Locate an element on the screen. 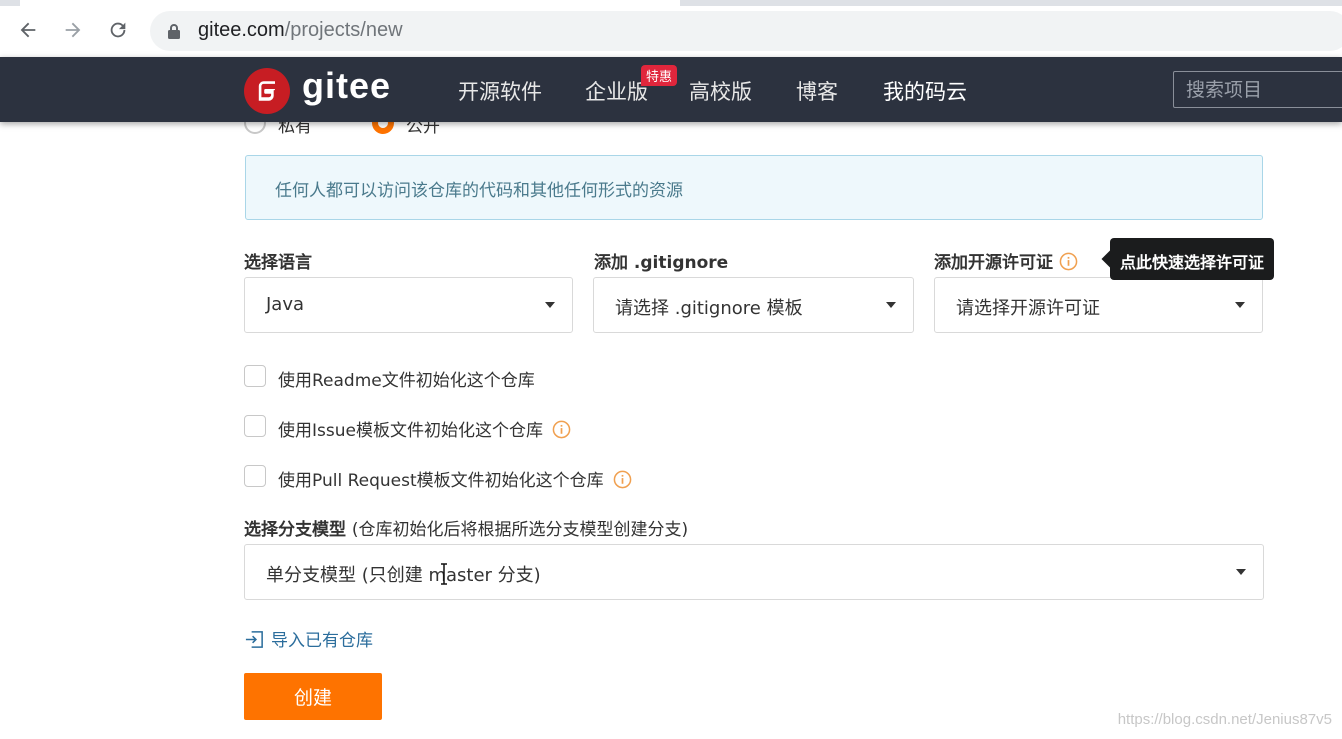 This screenshot has width=1342, height=739. gitee-logo-icon is located at coordinates (267, 91).